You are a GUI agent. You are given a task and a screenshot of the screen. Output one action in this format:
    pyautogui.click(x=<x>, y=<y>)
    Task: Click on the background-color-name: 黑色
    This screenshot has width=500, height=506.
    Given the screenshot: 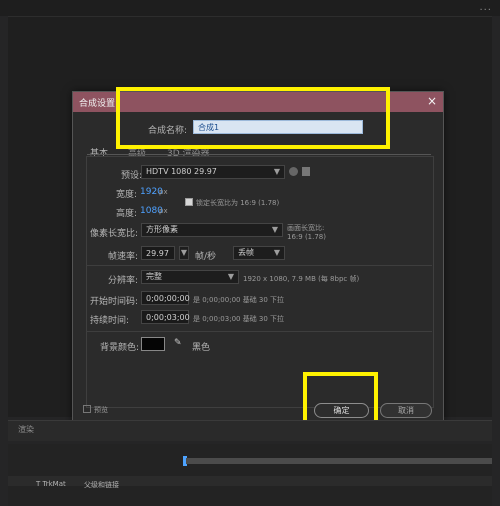 What is the action you would take?
    pyautogui.click(x=201, y=348)
    